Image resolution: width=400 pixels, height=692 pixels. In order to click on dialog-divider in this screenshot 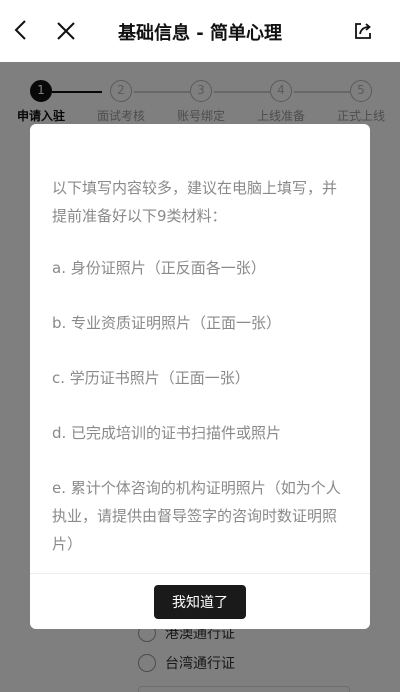, I will do `click(200, 573)`.